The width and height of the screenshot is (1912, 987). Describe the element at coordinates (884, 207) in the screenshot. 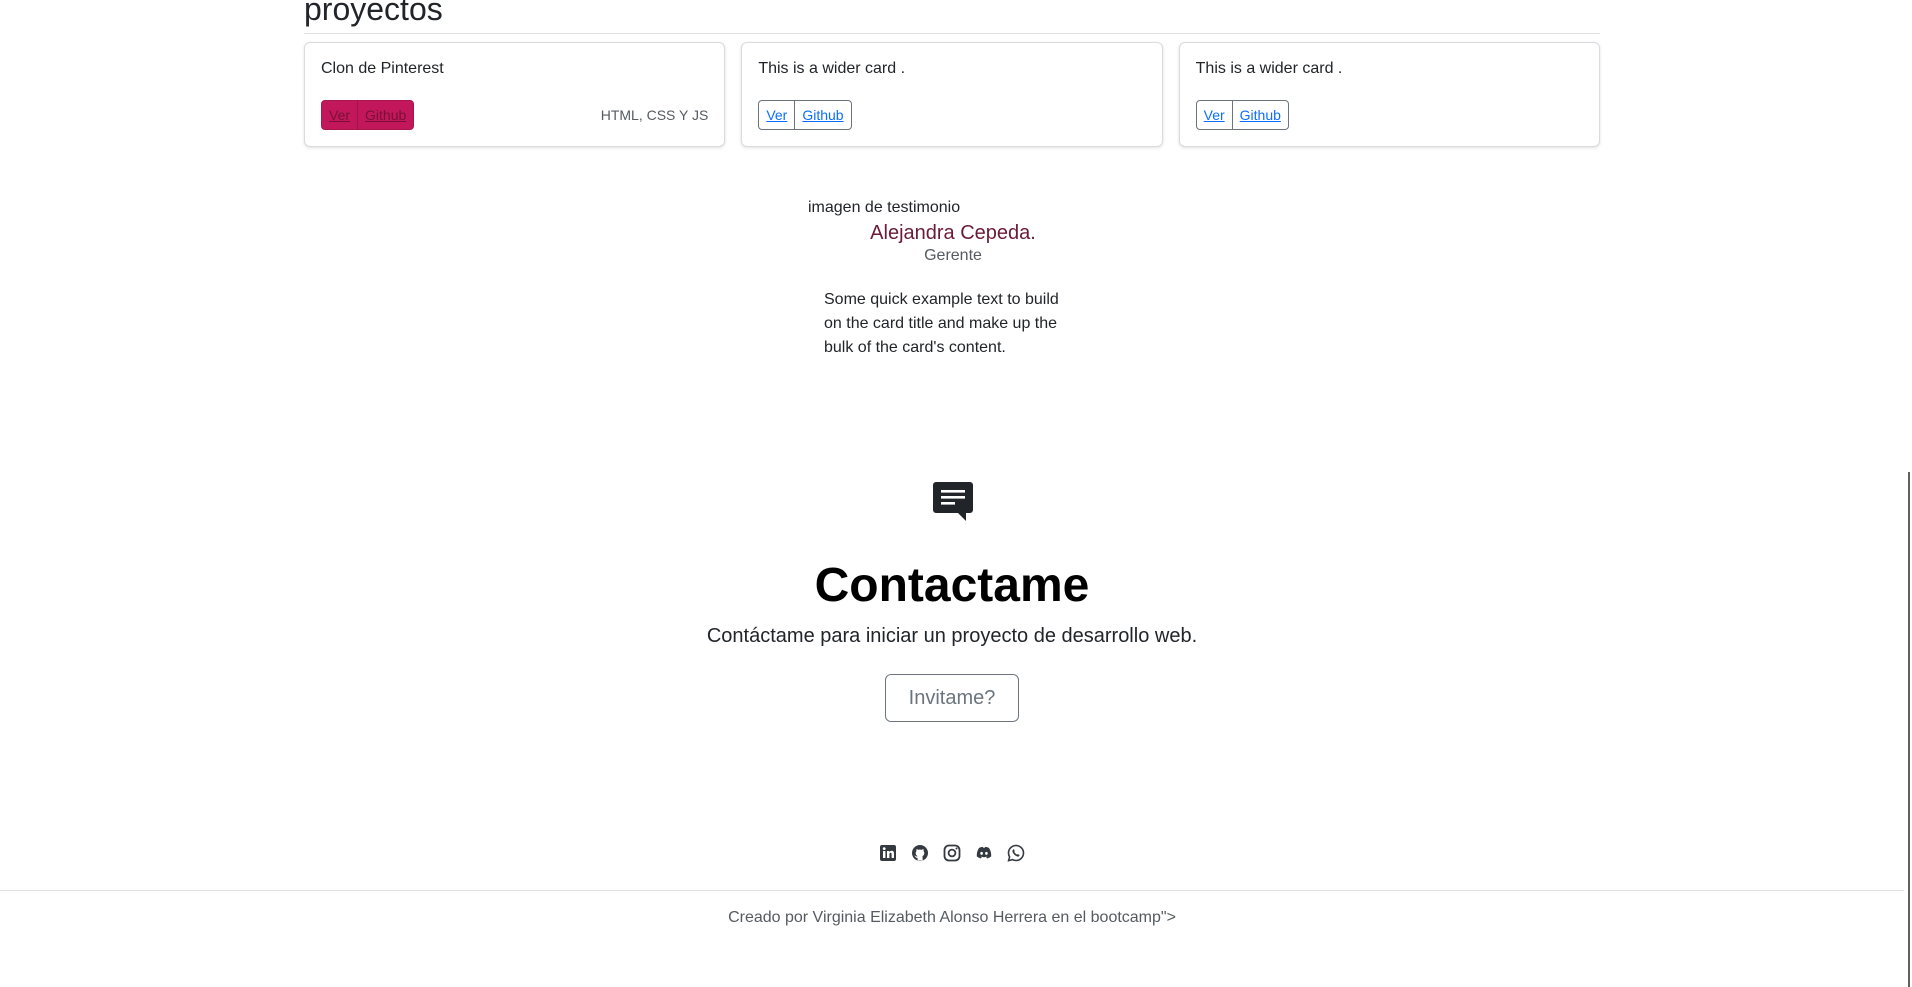

I see `testimonial-image-alt: imagen de testimonio` at that location.